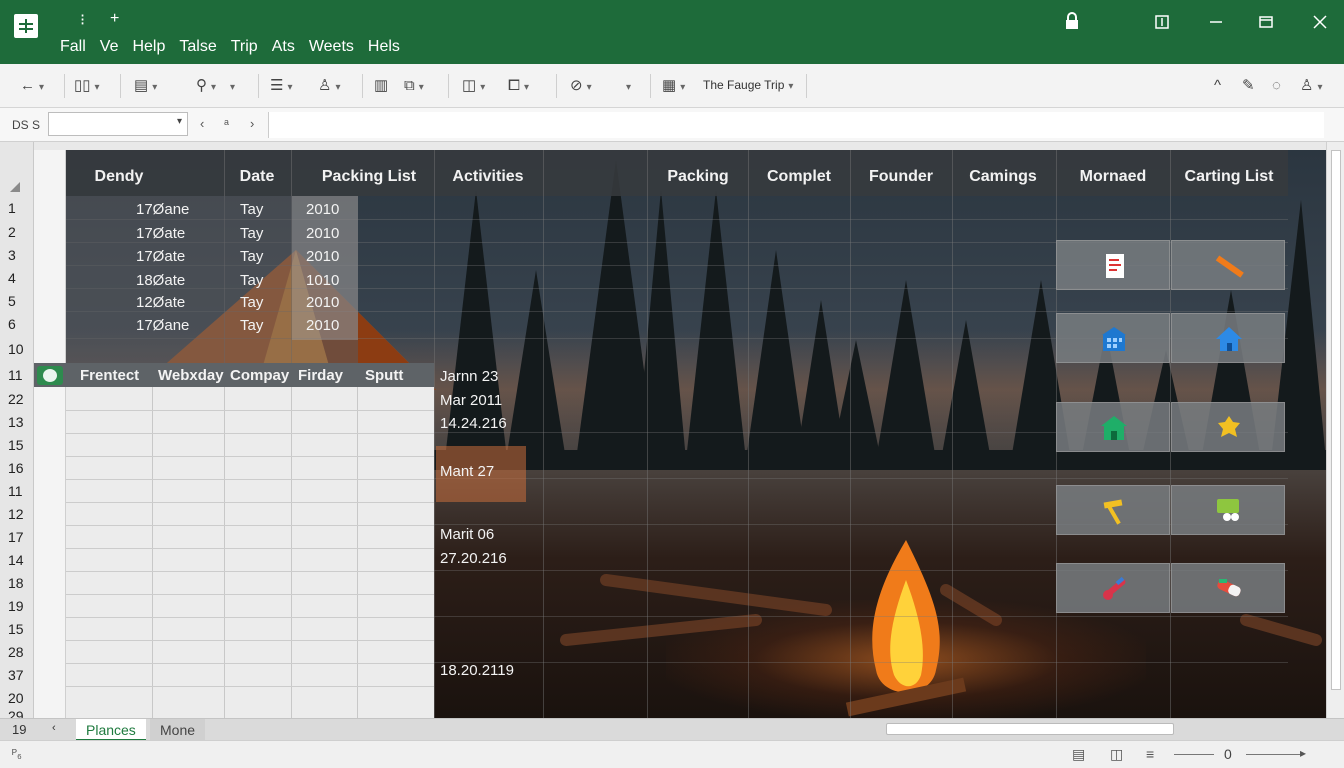 The image size is (1344, 768). What do you see at coordinates (384, 47) in the screenshot?
I see `menu-item-hels: Hels` at bounding box center [384, 47].